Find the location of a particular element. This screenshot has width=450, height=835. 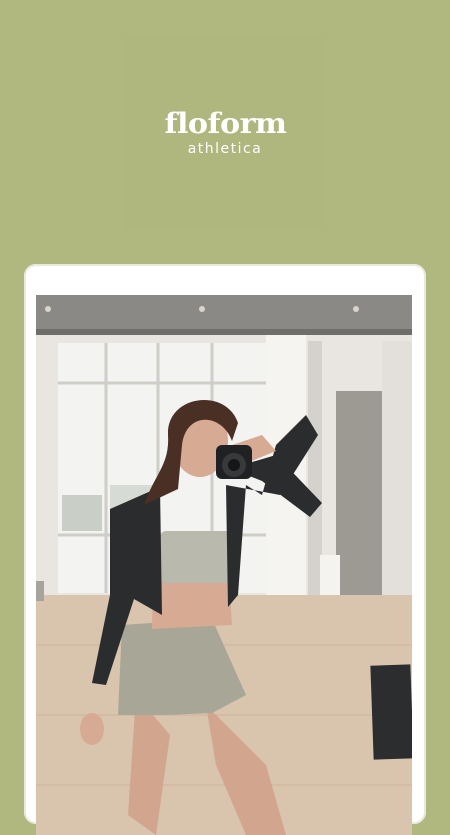

brand-tagline: athletica is located at coordinates (225, 148).